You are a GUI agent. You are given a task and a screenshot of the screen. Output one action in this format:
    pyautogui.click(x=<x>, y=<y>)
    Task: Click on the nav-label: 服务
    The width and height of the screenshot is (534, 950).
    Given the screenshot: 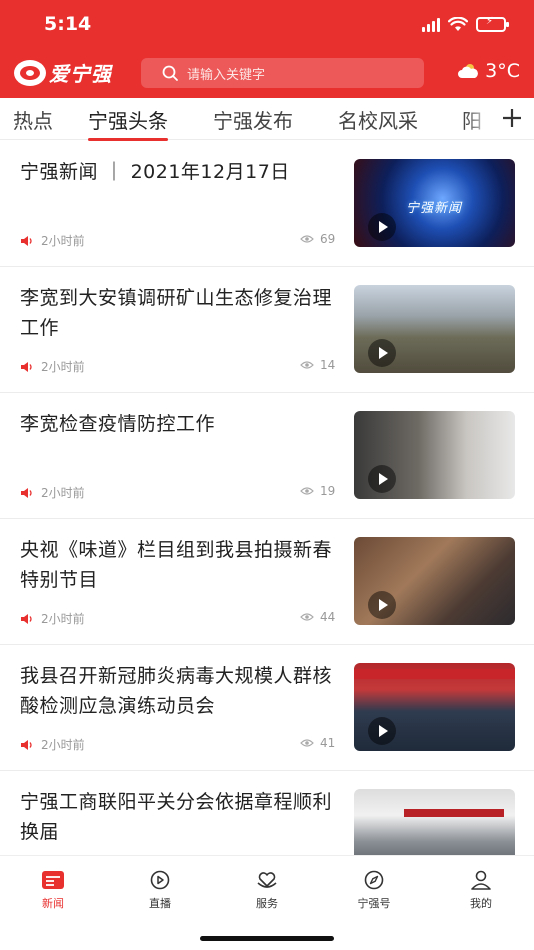 What is the action you would take?
    pyautogui.click(x=267, y=903)
    